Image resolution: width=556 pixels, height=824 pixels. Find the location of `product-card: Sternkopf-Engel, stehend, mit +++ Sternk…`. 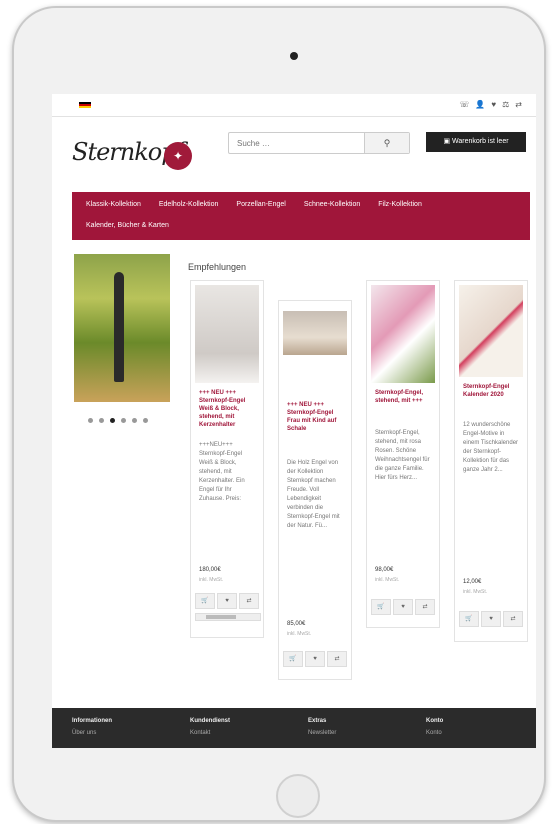

product-card: Sternkopf-Engel, stehend, mit +++ Sternk… is located at coordinates (403, 454).